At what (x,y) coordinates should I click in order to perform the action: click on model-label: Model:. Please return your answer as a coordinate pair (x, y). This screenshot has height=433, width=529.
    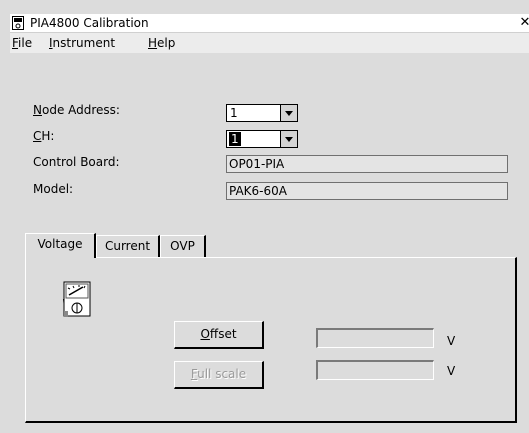
    Looking at the image, I should click on (53, 189).